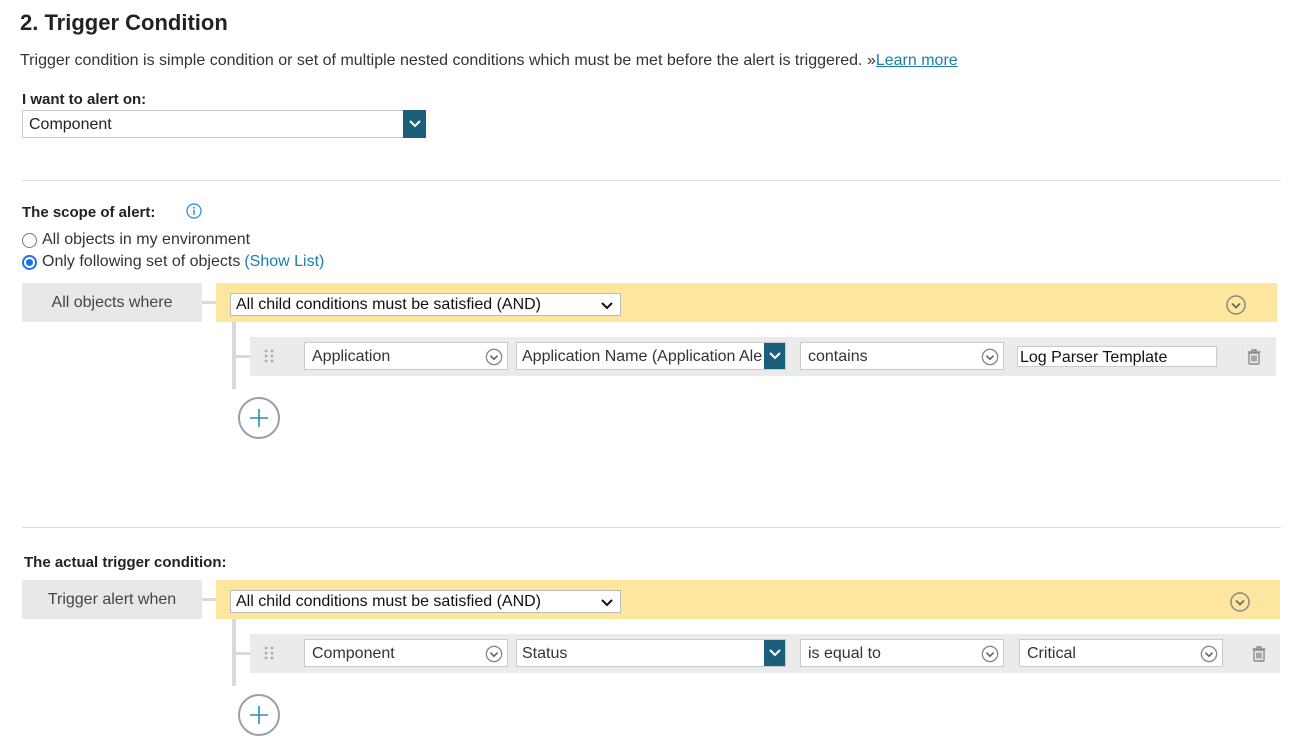 The image size is (1316, 737). I want to click on learn-more-link: Learn more, so click(917, 60).